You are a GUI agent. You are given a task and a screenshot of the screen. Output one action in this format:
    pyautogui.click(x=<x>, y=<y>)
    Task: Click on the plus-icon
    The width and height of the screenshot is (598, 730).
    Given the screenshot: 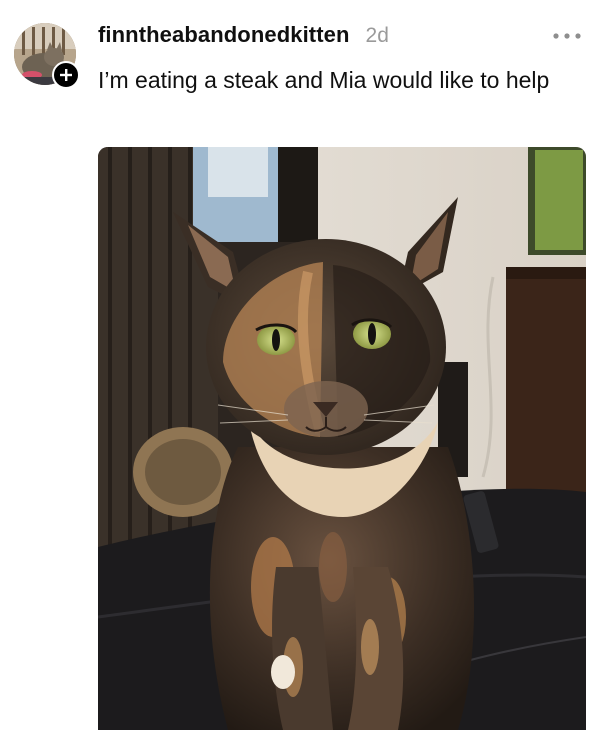 What is the action you would take?
    pyautogui.click(x=66, y=75)
    